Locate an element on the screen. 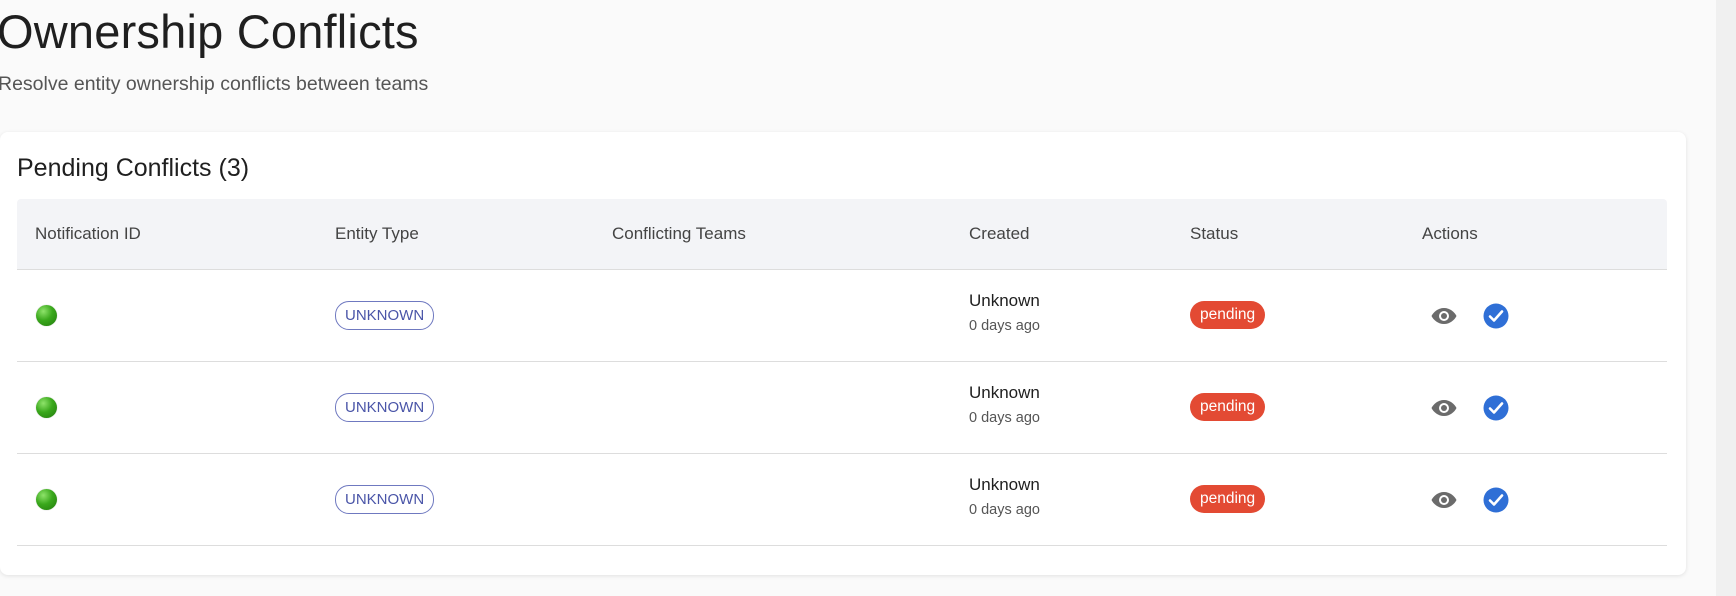 The image size is (1736, 596). page-title: Ownership Conflicts is located at coordinates (209, 31).